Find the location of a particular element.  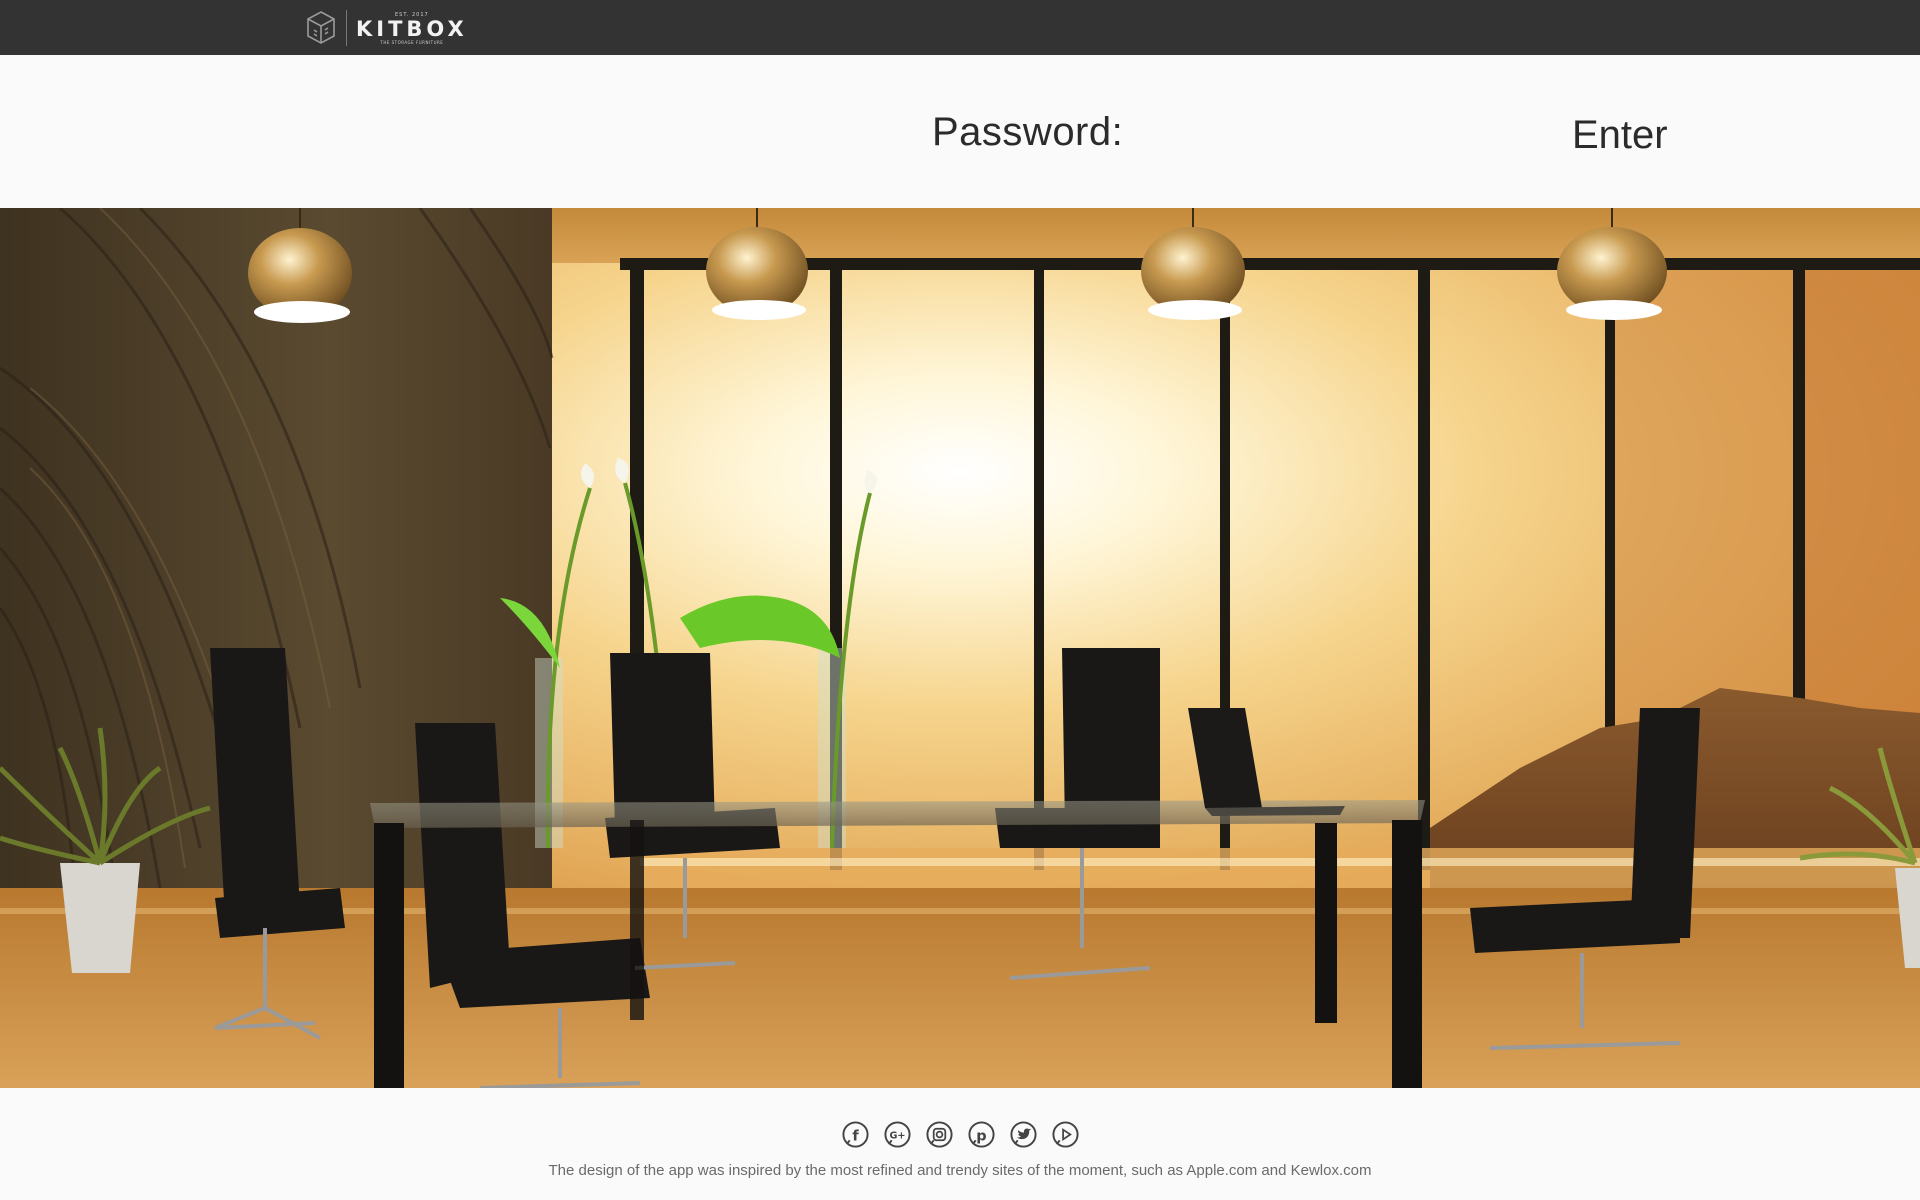

brand-logo: EST. 2017 KITBOX THE STORAGE FURNITURE is located at coordinates (386, 28).